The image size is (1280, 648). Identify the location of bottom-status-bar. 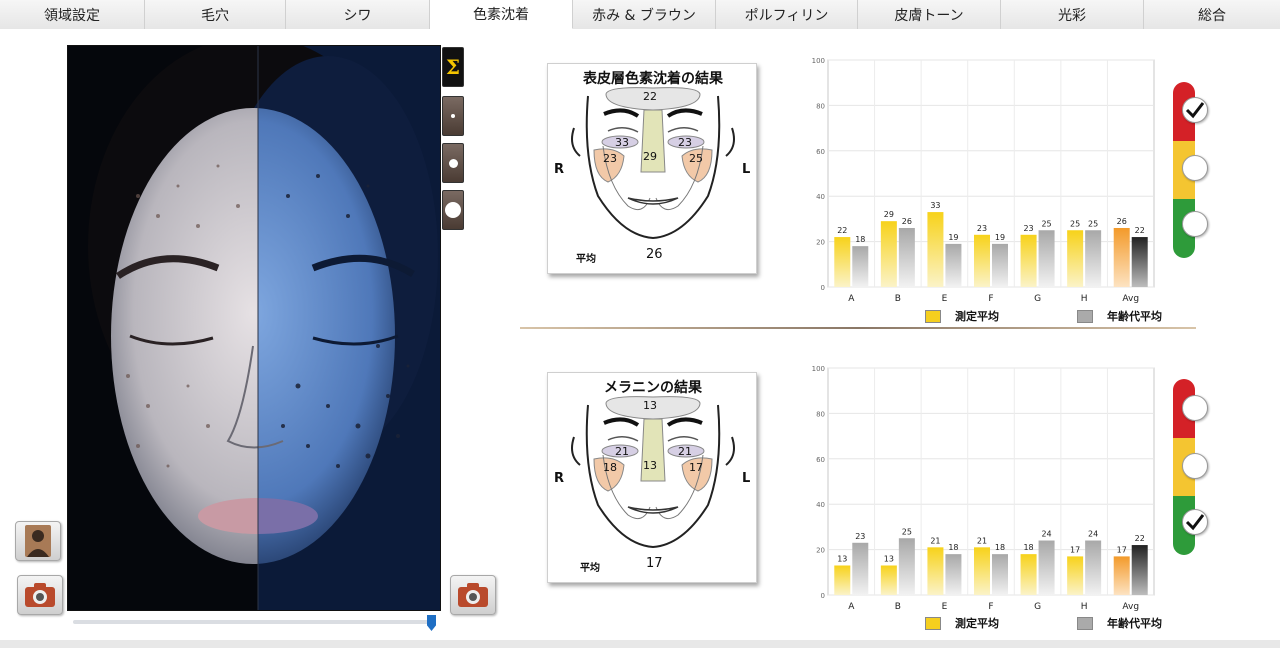
(640, 644).